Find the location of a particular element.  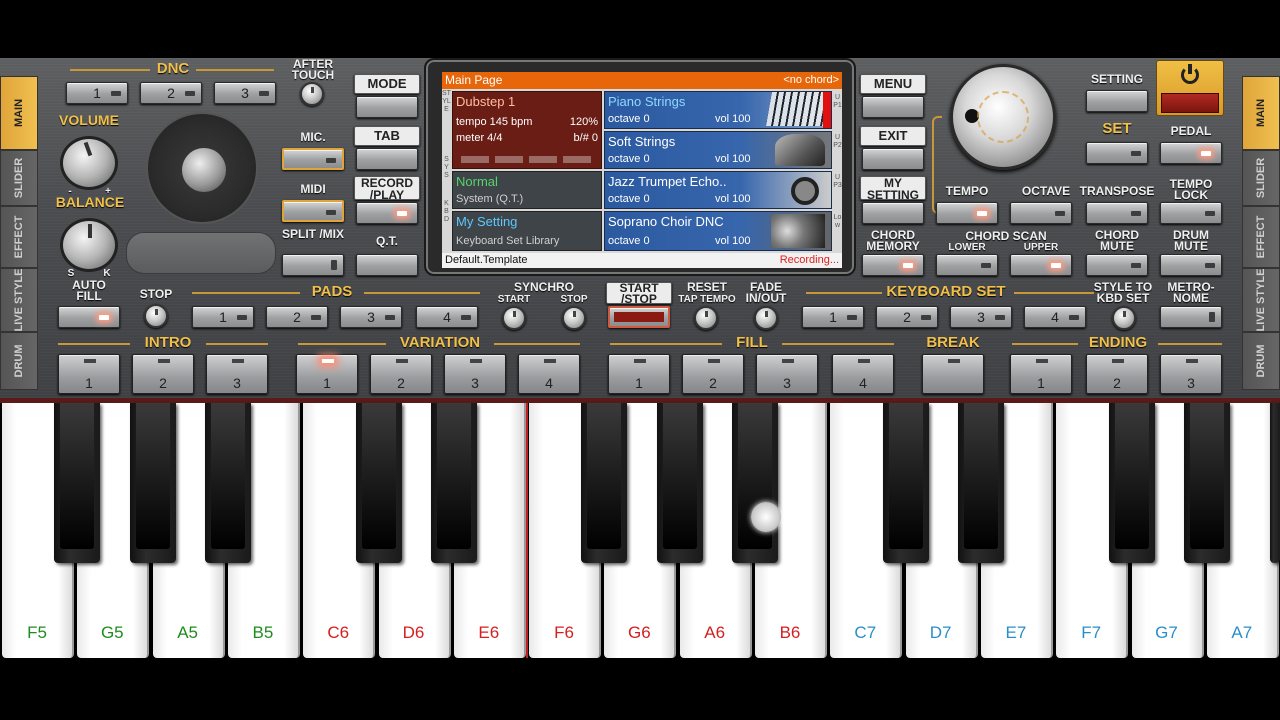

style-to-kbd-set-button is located at coordinates (1124, 318).